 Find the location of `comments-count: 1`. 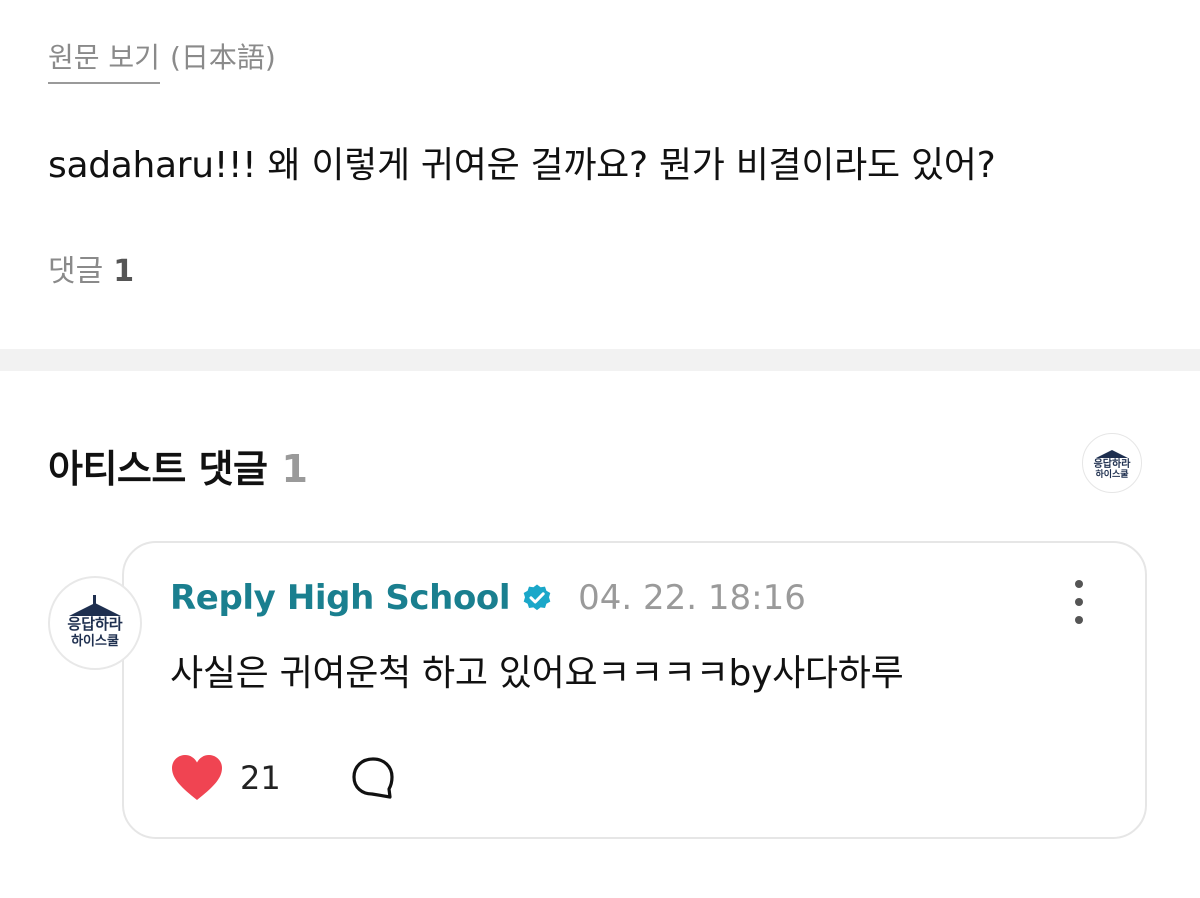

comments-count: 1 is located at coordinates (124, 271).